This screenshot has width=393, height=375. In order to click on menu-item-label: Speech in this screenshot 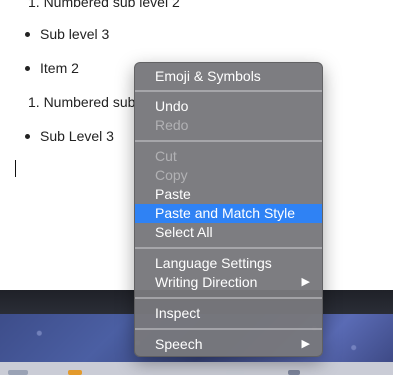, I will do `click(179, 344)`.